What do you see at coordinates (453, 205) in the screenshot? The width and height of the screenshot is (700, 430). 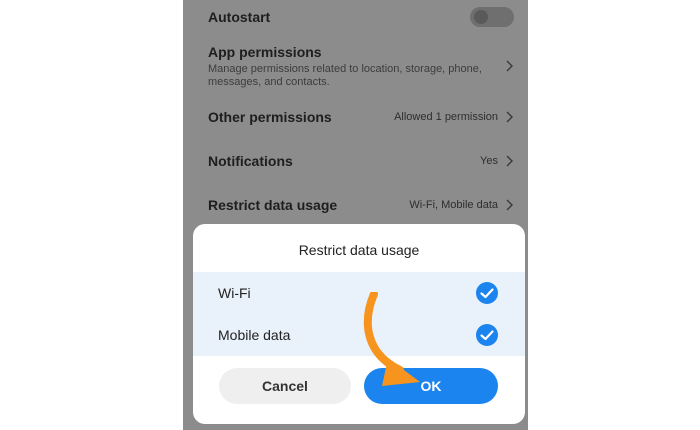 I see `restrict-data-value: Wi-Fi, Mobile data` at bounding box center [453, 205].